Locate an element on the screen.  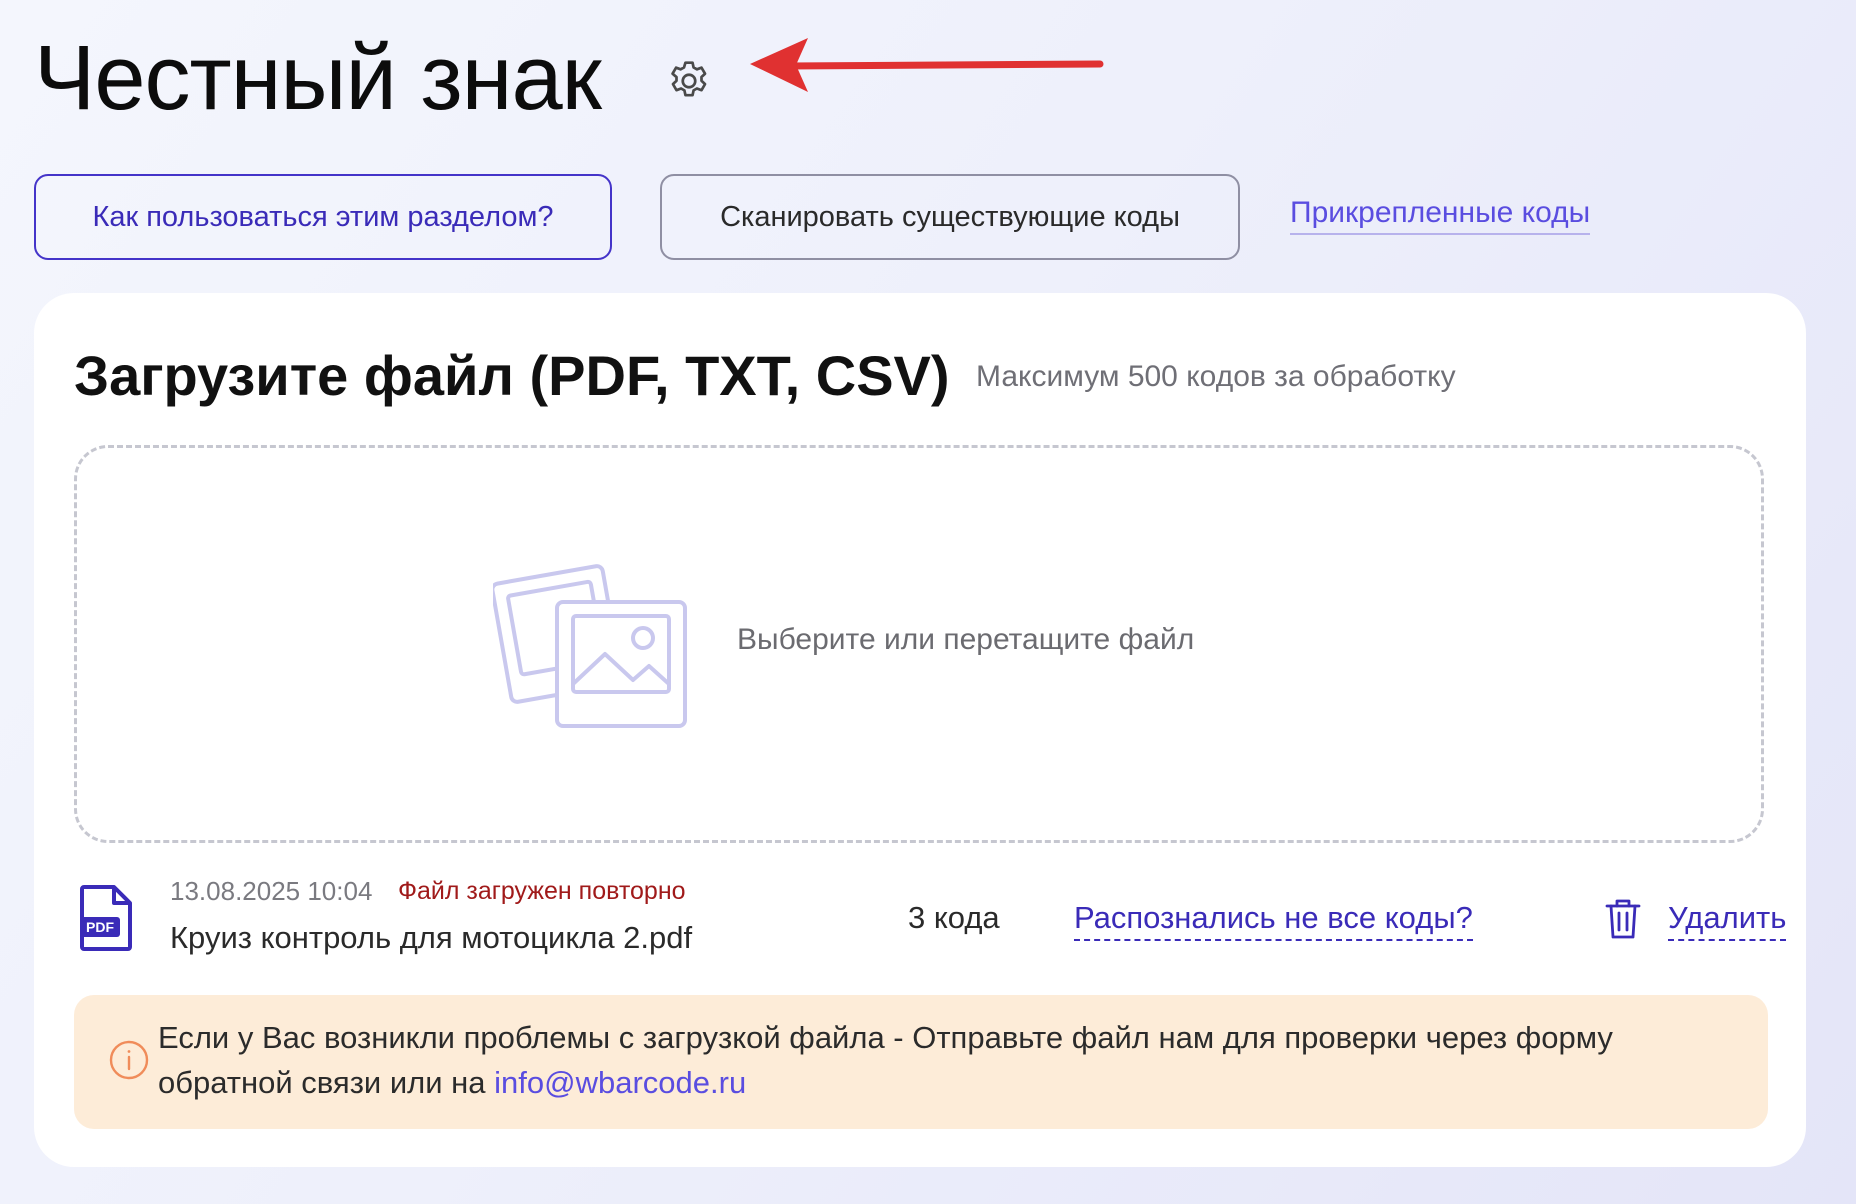
dropzone-text: Выберите или перетащите файл is located at coordinates (966, 639).